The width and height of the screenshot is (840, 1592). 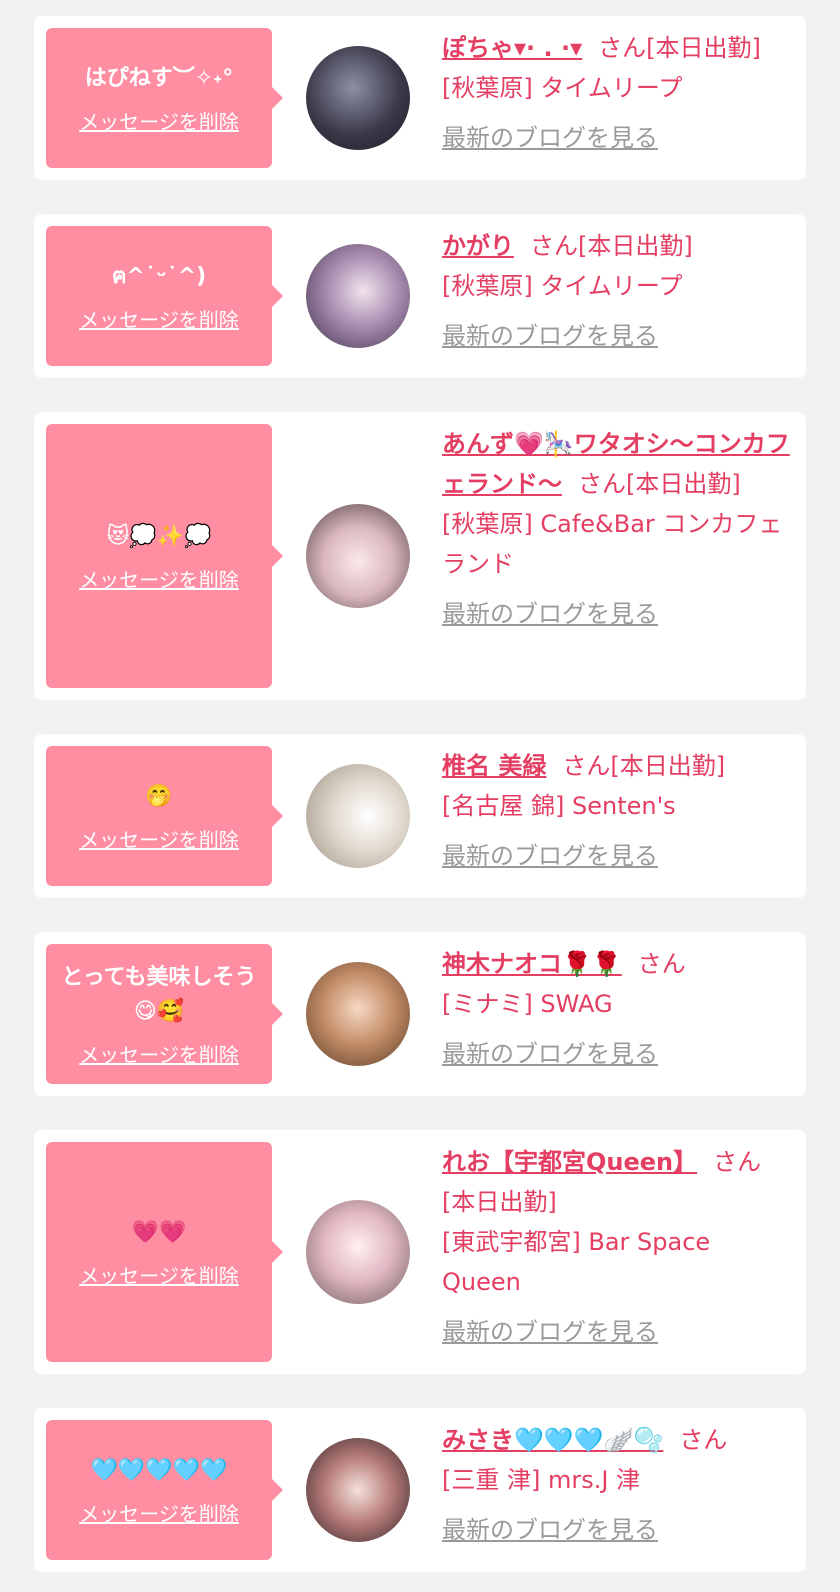 What do you see at coordinates (617, 1182) in the screenshot?
I see `cast-name-line: れお【宇都宮Queen】 さん [本日出勤]` at bounding box center [617, 1182].